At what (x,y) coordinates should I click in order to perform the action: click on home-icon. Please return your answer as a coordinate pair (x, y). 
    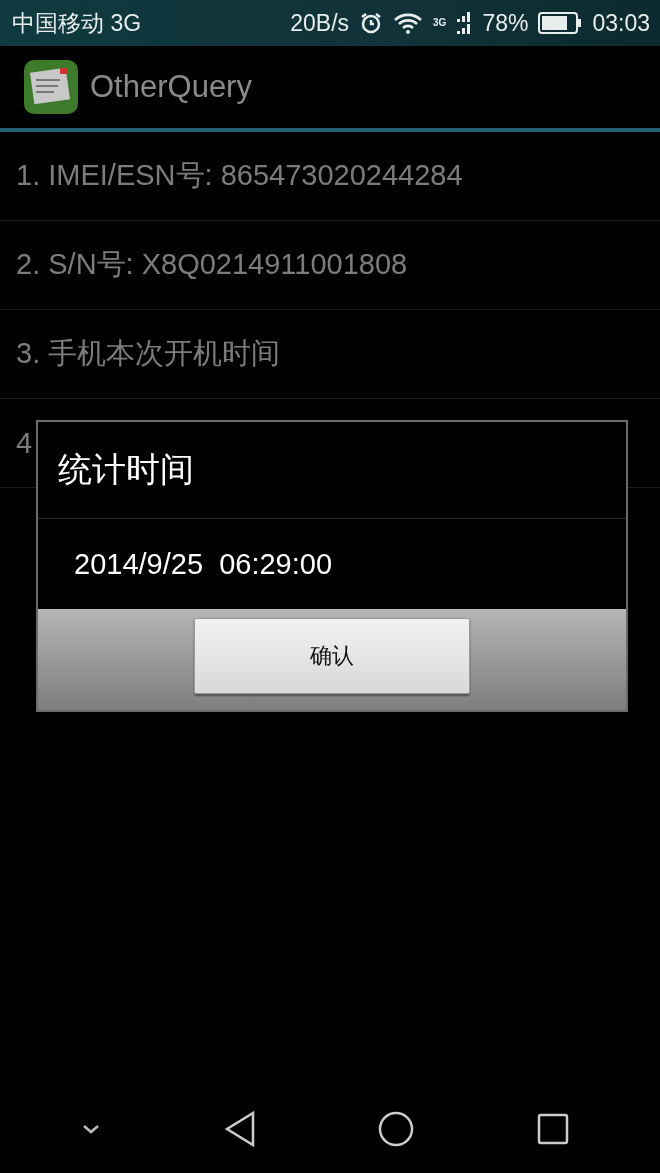
    Looking at the image, I should click on (396, 1129).